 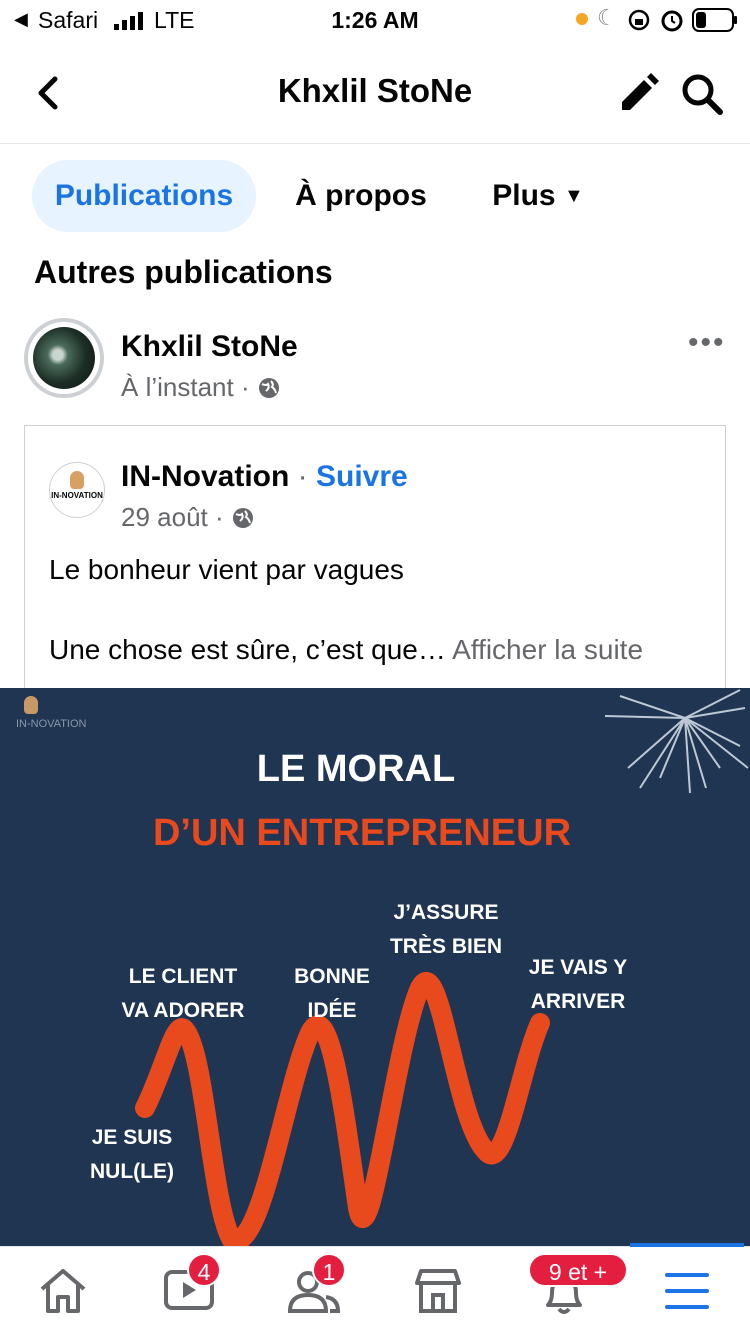 I want to click on search-icon, so click(x=702, y=94).